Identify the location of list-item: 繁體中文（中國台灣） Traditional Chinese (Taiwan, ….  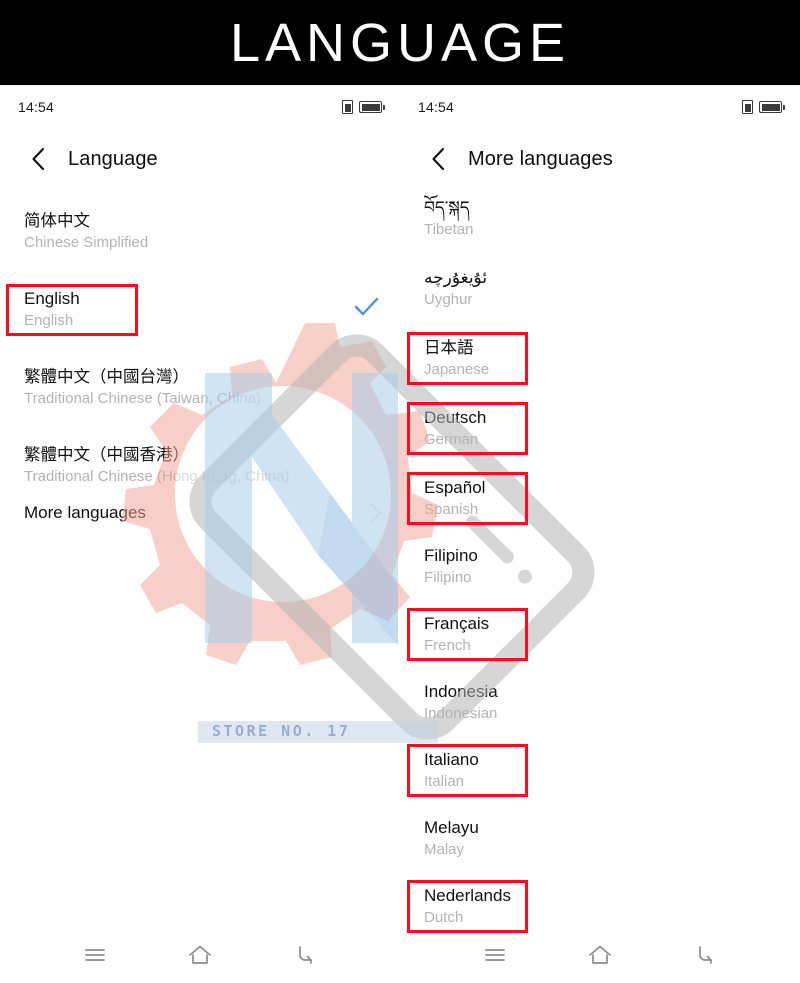
(200, 387).